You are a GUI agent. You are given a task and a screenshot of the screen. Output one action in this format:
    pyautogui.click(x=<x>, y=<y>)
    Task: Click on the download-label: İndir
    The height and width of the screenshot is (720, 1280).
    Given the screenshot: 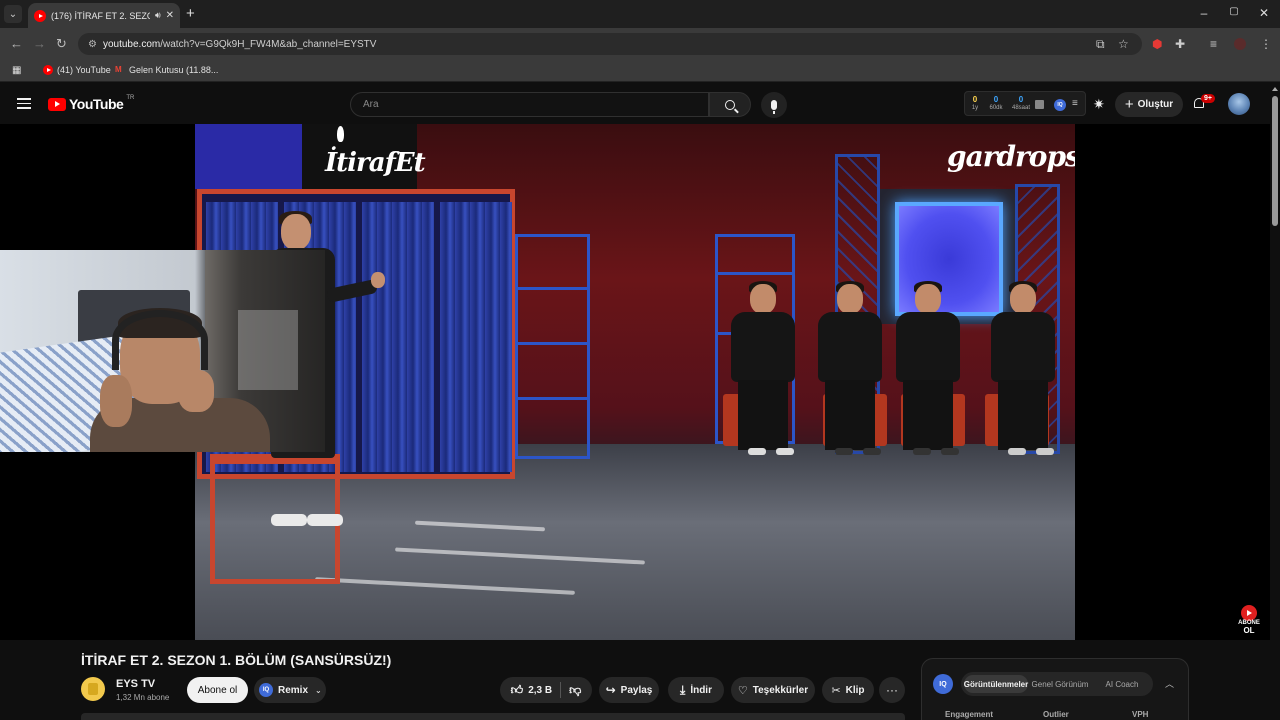 What is the action you would take?
    pyautogui.click(x=701, y=690)
    